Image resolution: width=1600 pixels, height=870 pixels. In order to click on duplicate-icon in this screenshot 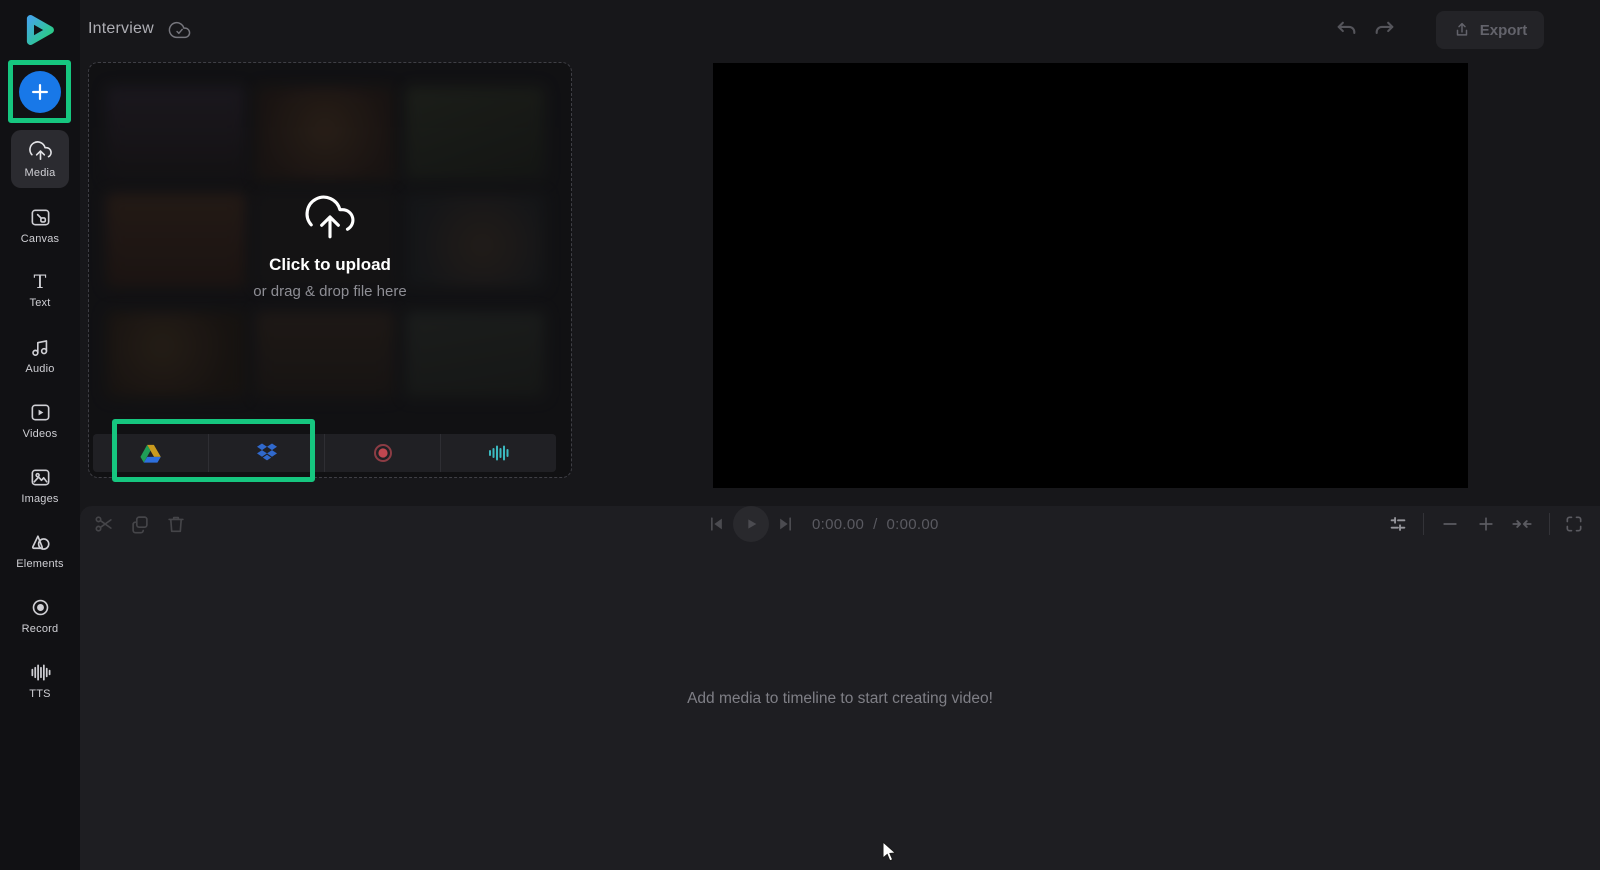, I will do `click(140, 525)`.